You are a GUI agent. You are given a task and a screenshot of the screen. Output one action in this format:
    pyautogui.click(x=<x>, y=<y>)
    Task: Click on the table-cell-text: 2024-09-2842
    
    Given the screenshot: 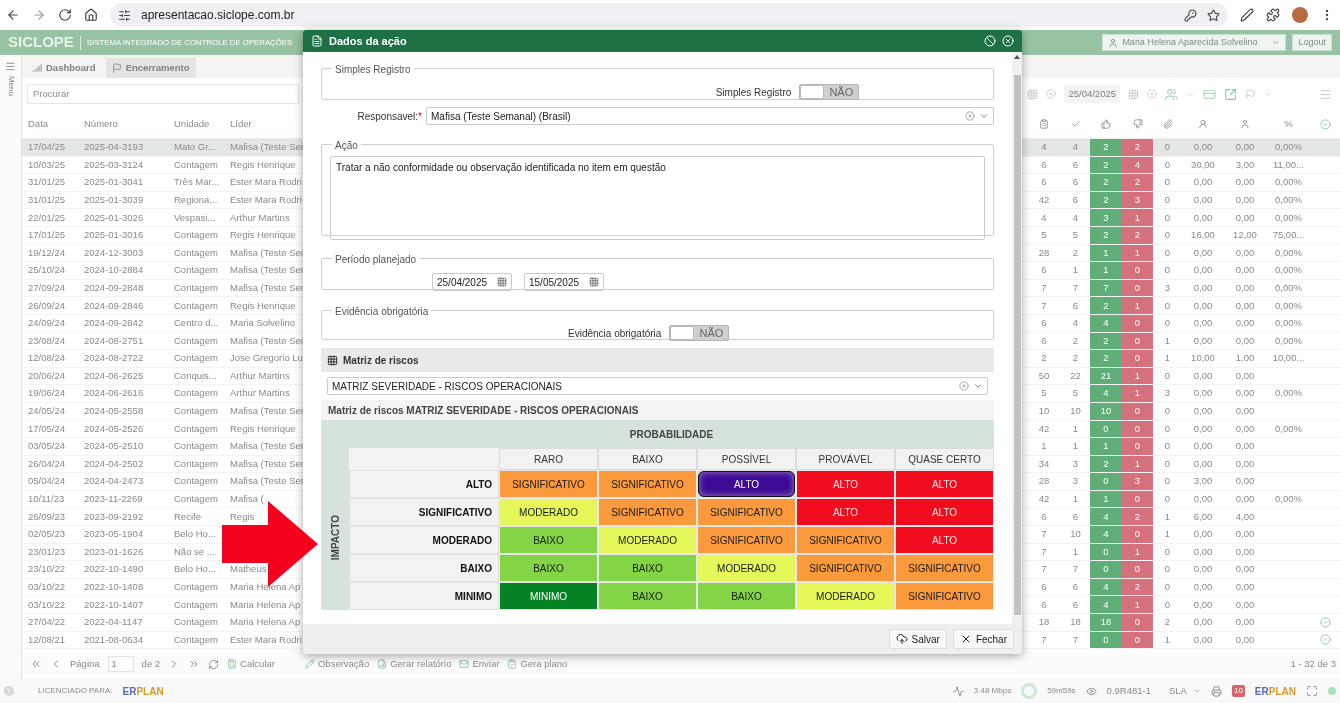 What is the action you would take?
    pyautogui.click(x=114, y=323)
    